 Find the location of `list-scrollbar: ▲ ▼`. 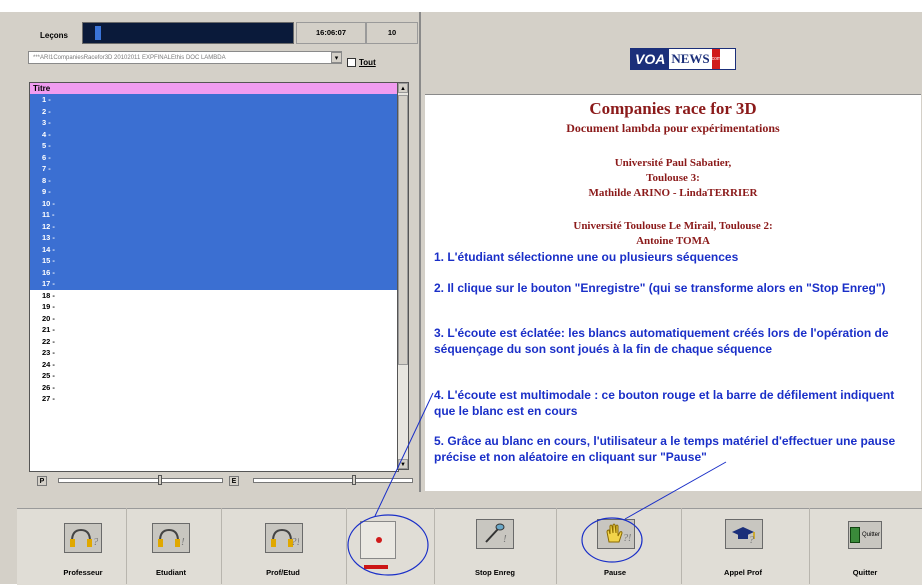

list-scrollbar: ▲ ▼ is located at coordinates (403, 276).